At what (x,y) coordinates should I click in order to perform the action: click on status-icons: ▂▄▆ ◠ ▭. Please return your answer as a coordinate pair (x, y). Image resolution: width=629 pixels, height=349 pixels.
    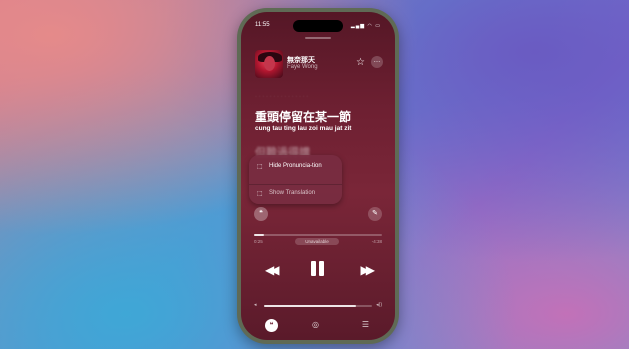
    Looking at the image, I should click on (365, 26).